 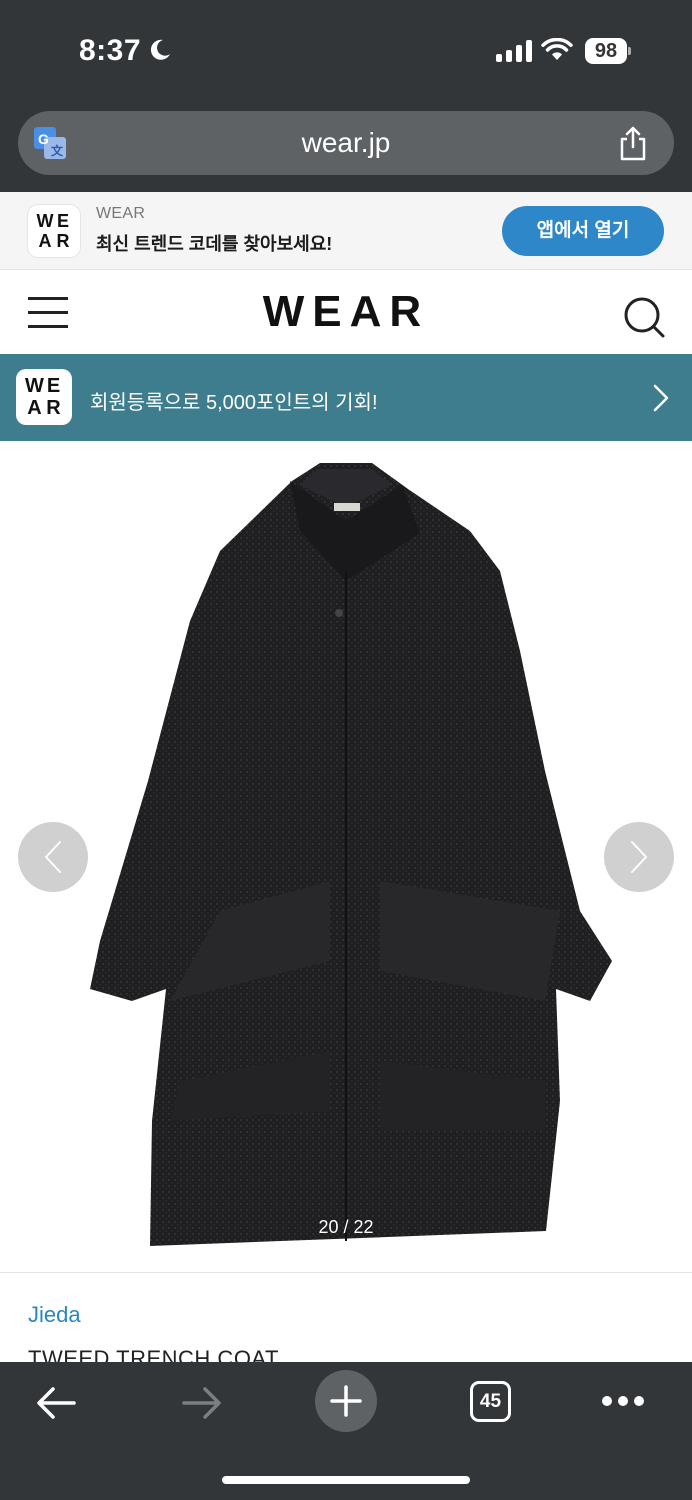 What do you see at coordinates (623, 1401) in the screenshot?
I see `more-options-icon` at bounding box center [623, 1401].